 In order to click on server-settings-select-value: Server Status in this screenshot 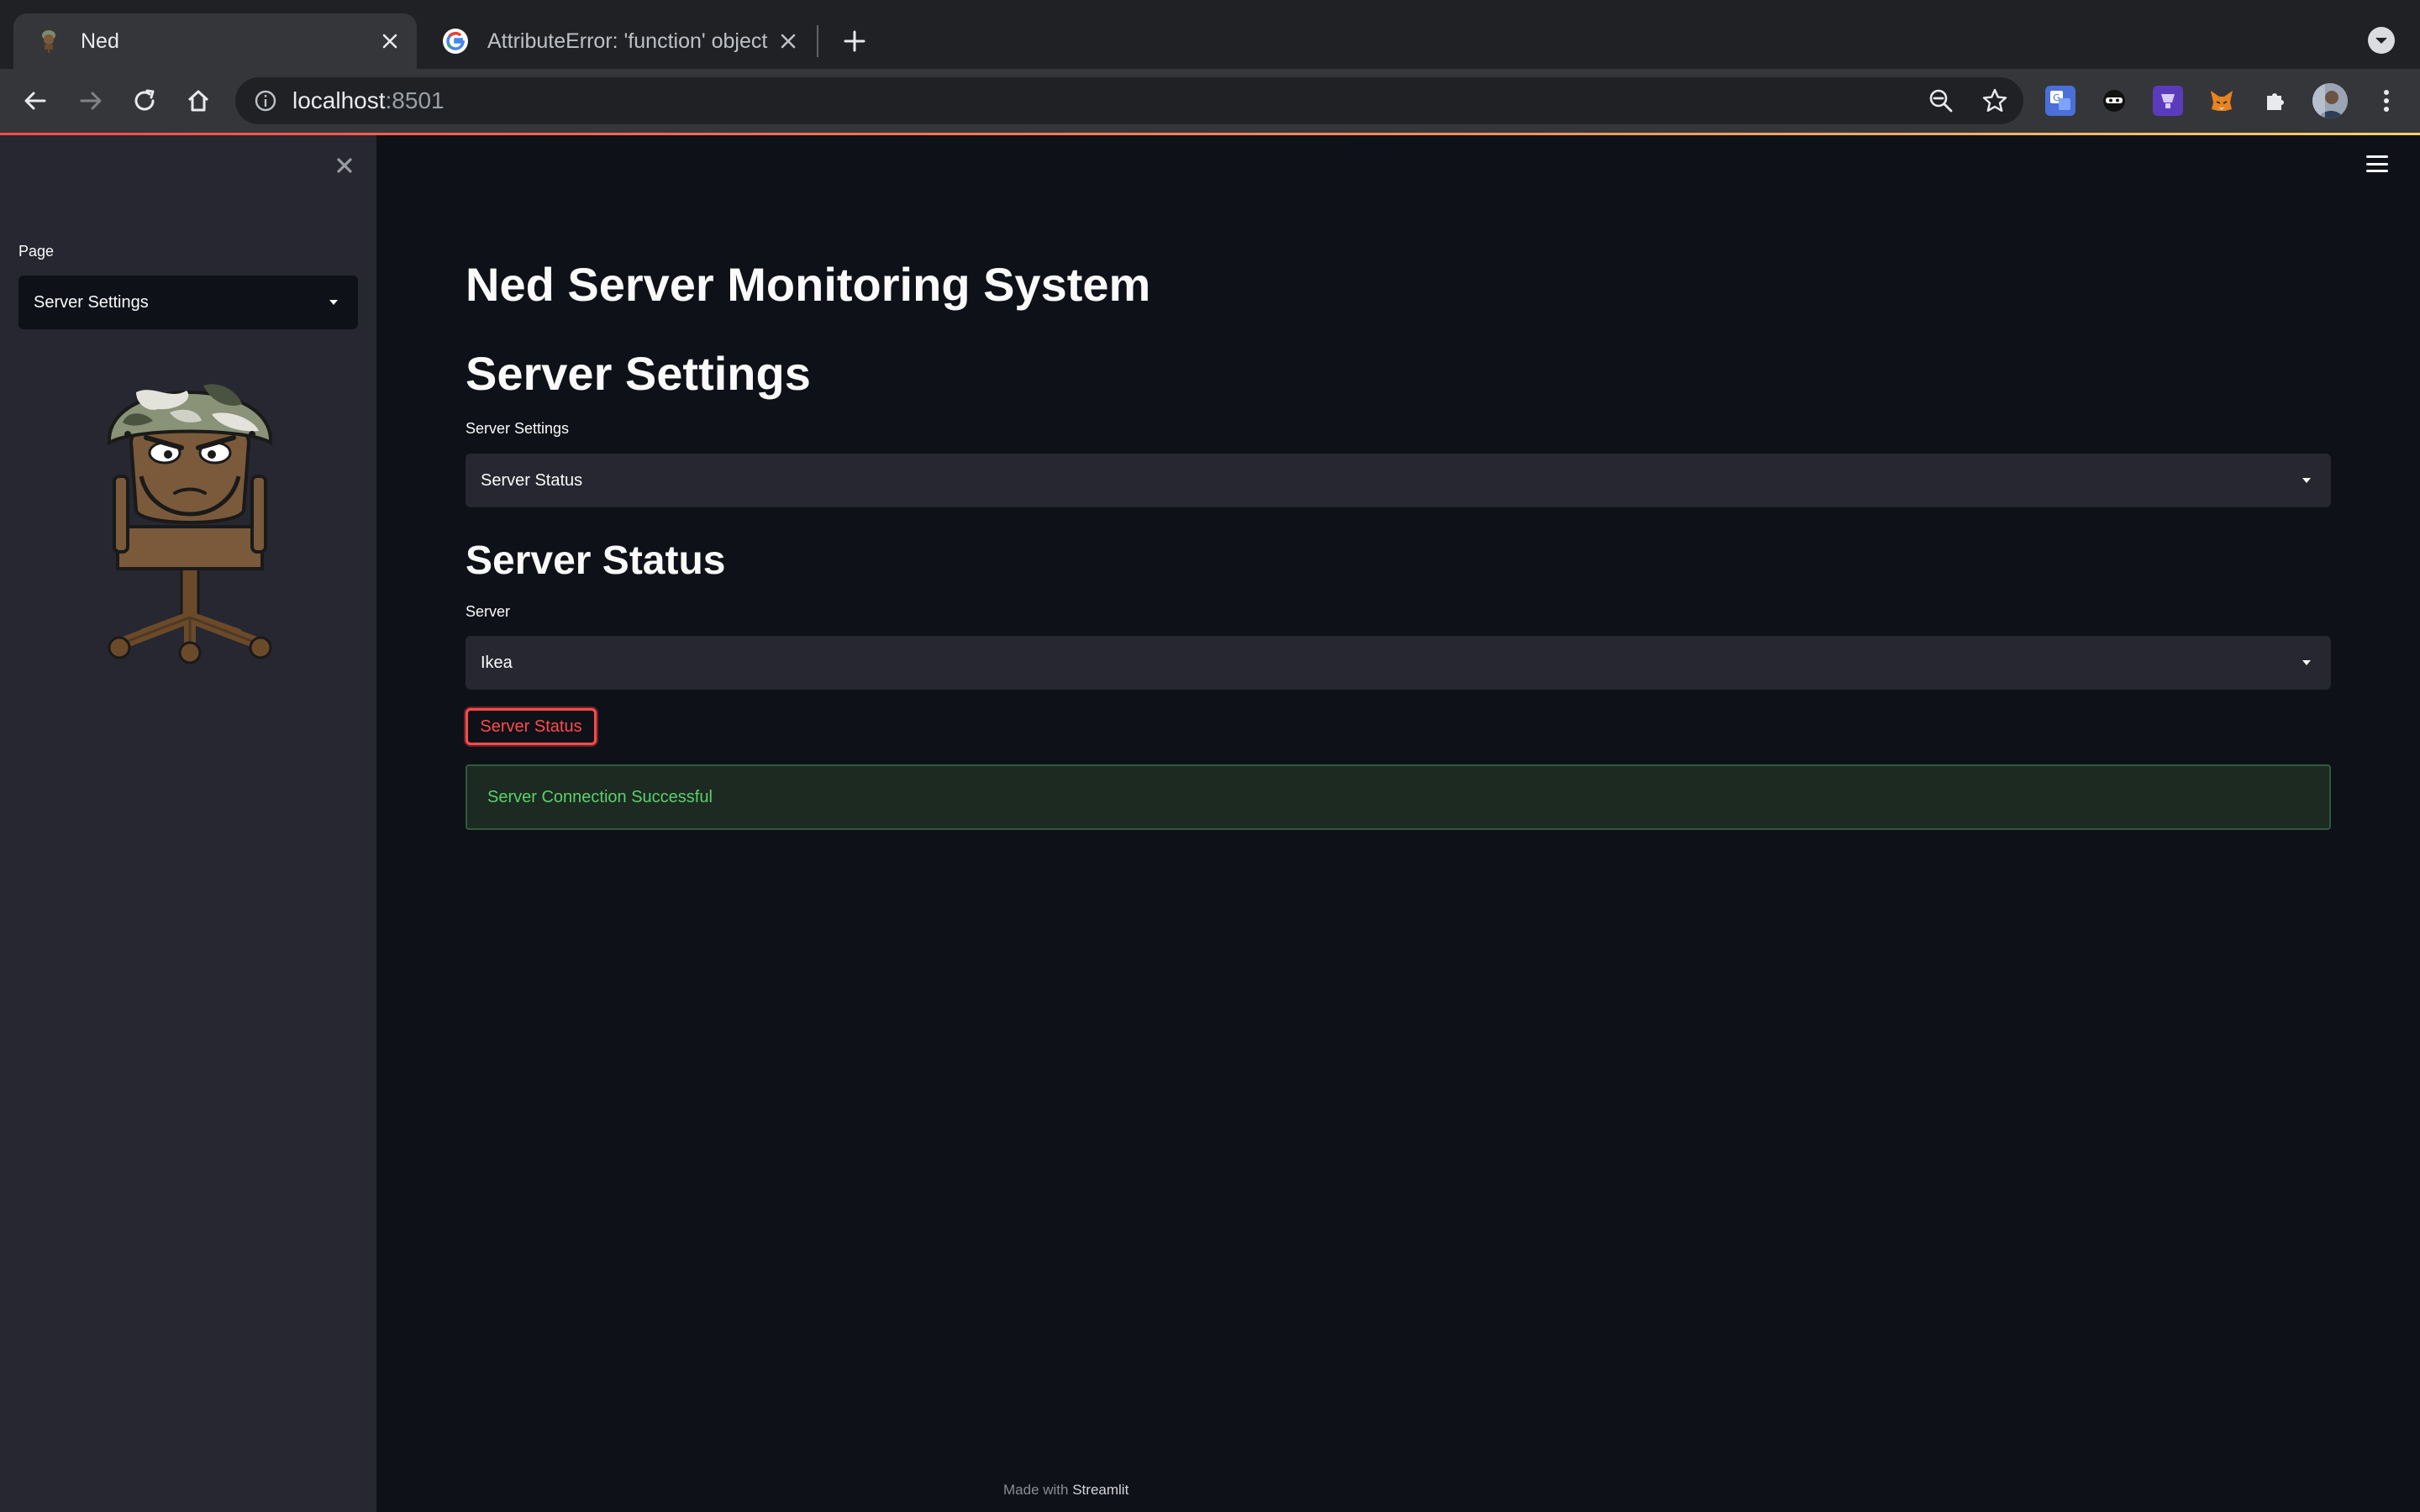, I will do `click(532, 480)`.